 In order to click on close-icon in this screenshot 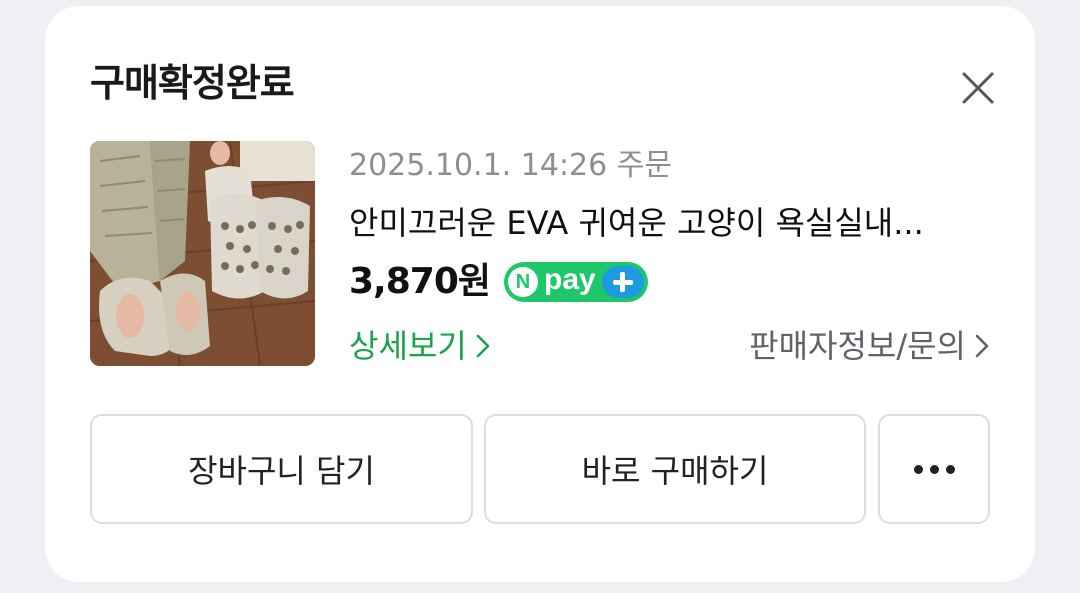, I will do `click(978, 88)`.